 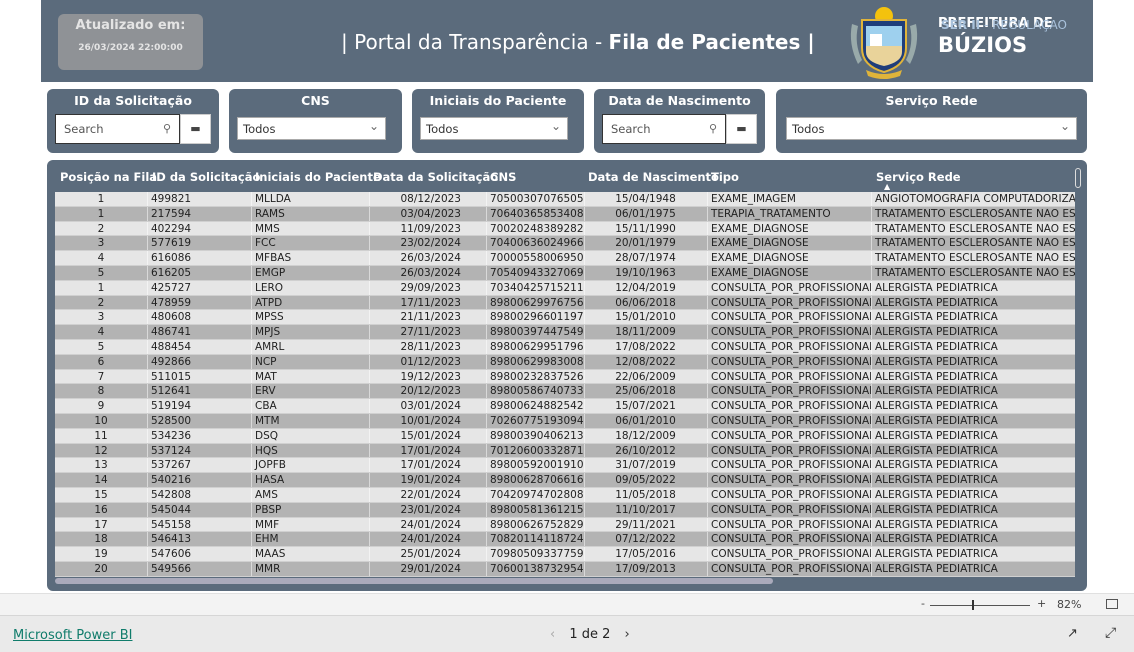 What do you see at coordinates (1078, 178) in the screenshot?
I see `vertical-scrollbar` at bounding box center [1078, 178].